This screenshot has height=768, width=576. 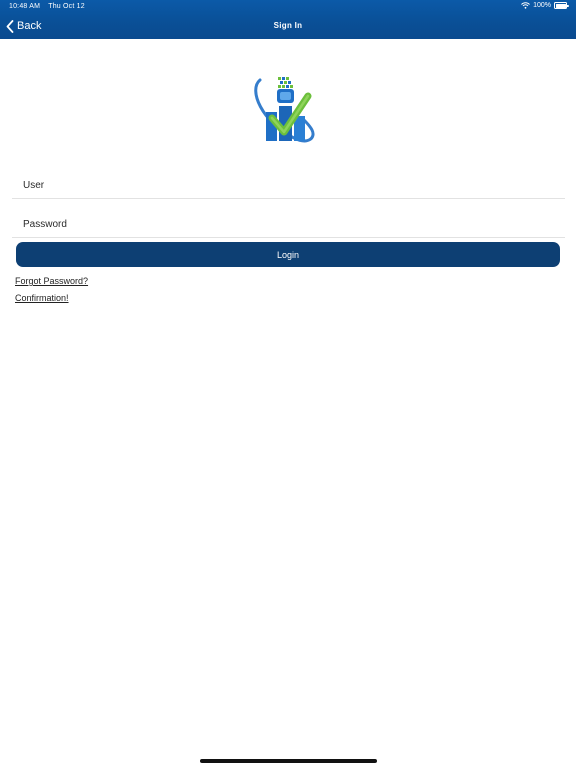 I want to click on top-navigation-bar: 10:48 AM Thu Oct 12 100% Back Sign In, so click(x=288, y=19).